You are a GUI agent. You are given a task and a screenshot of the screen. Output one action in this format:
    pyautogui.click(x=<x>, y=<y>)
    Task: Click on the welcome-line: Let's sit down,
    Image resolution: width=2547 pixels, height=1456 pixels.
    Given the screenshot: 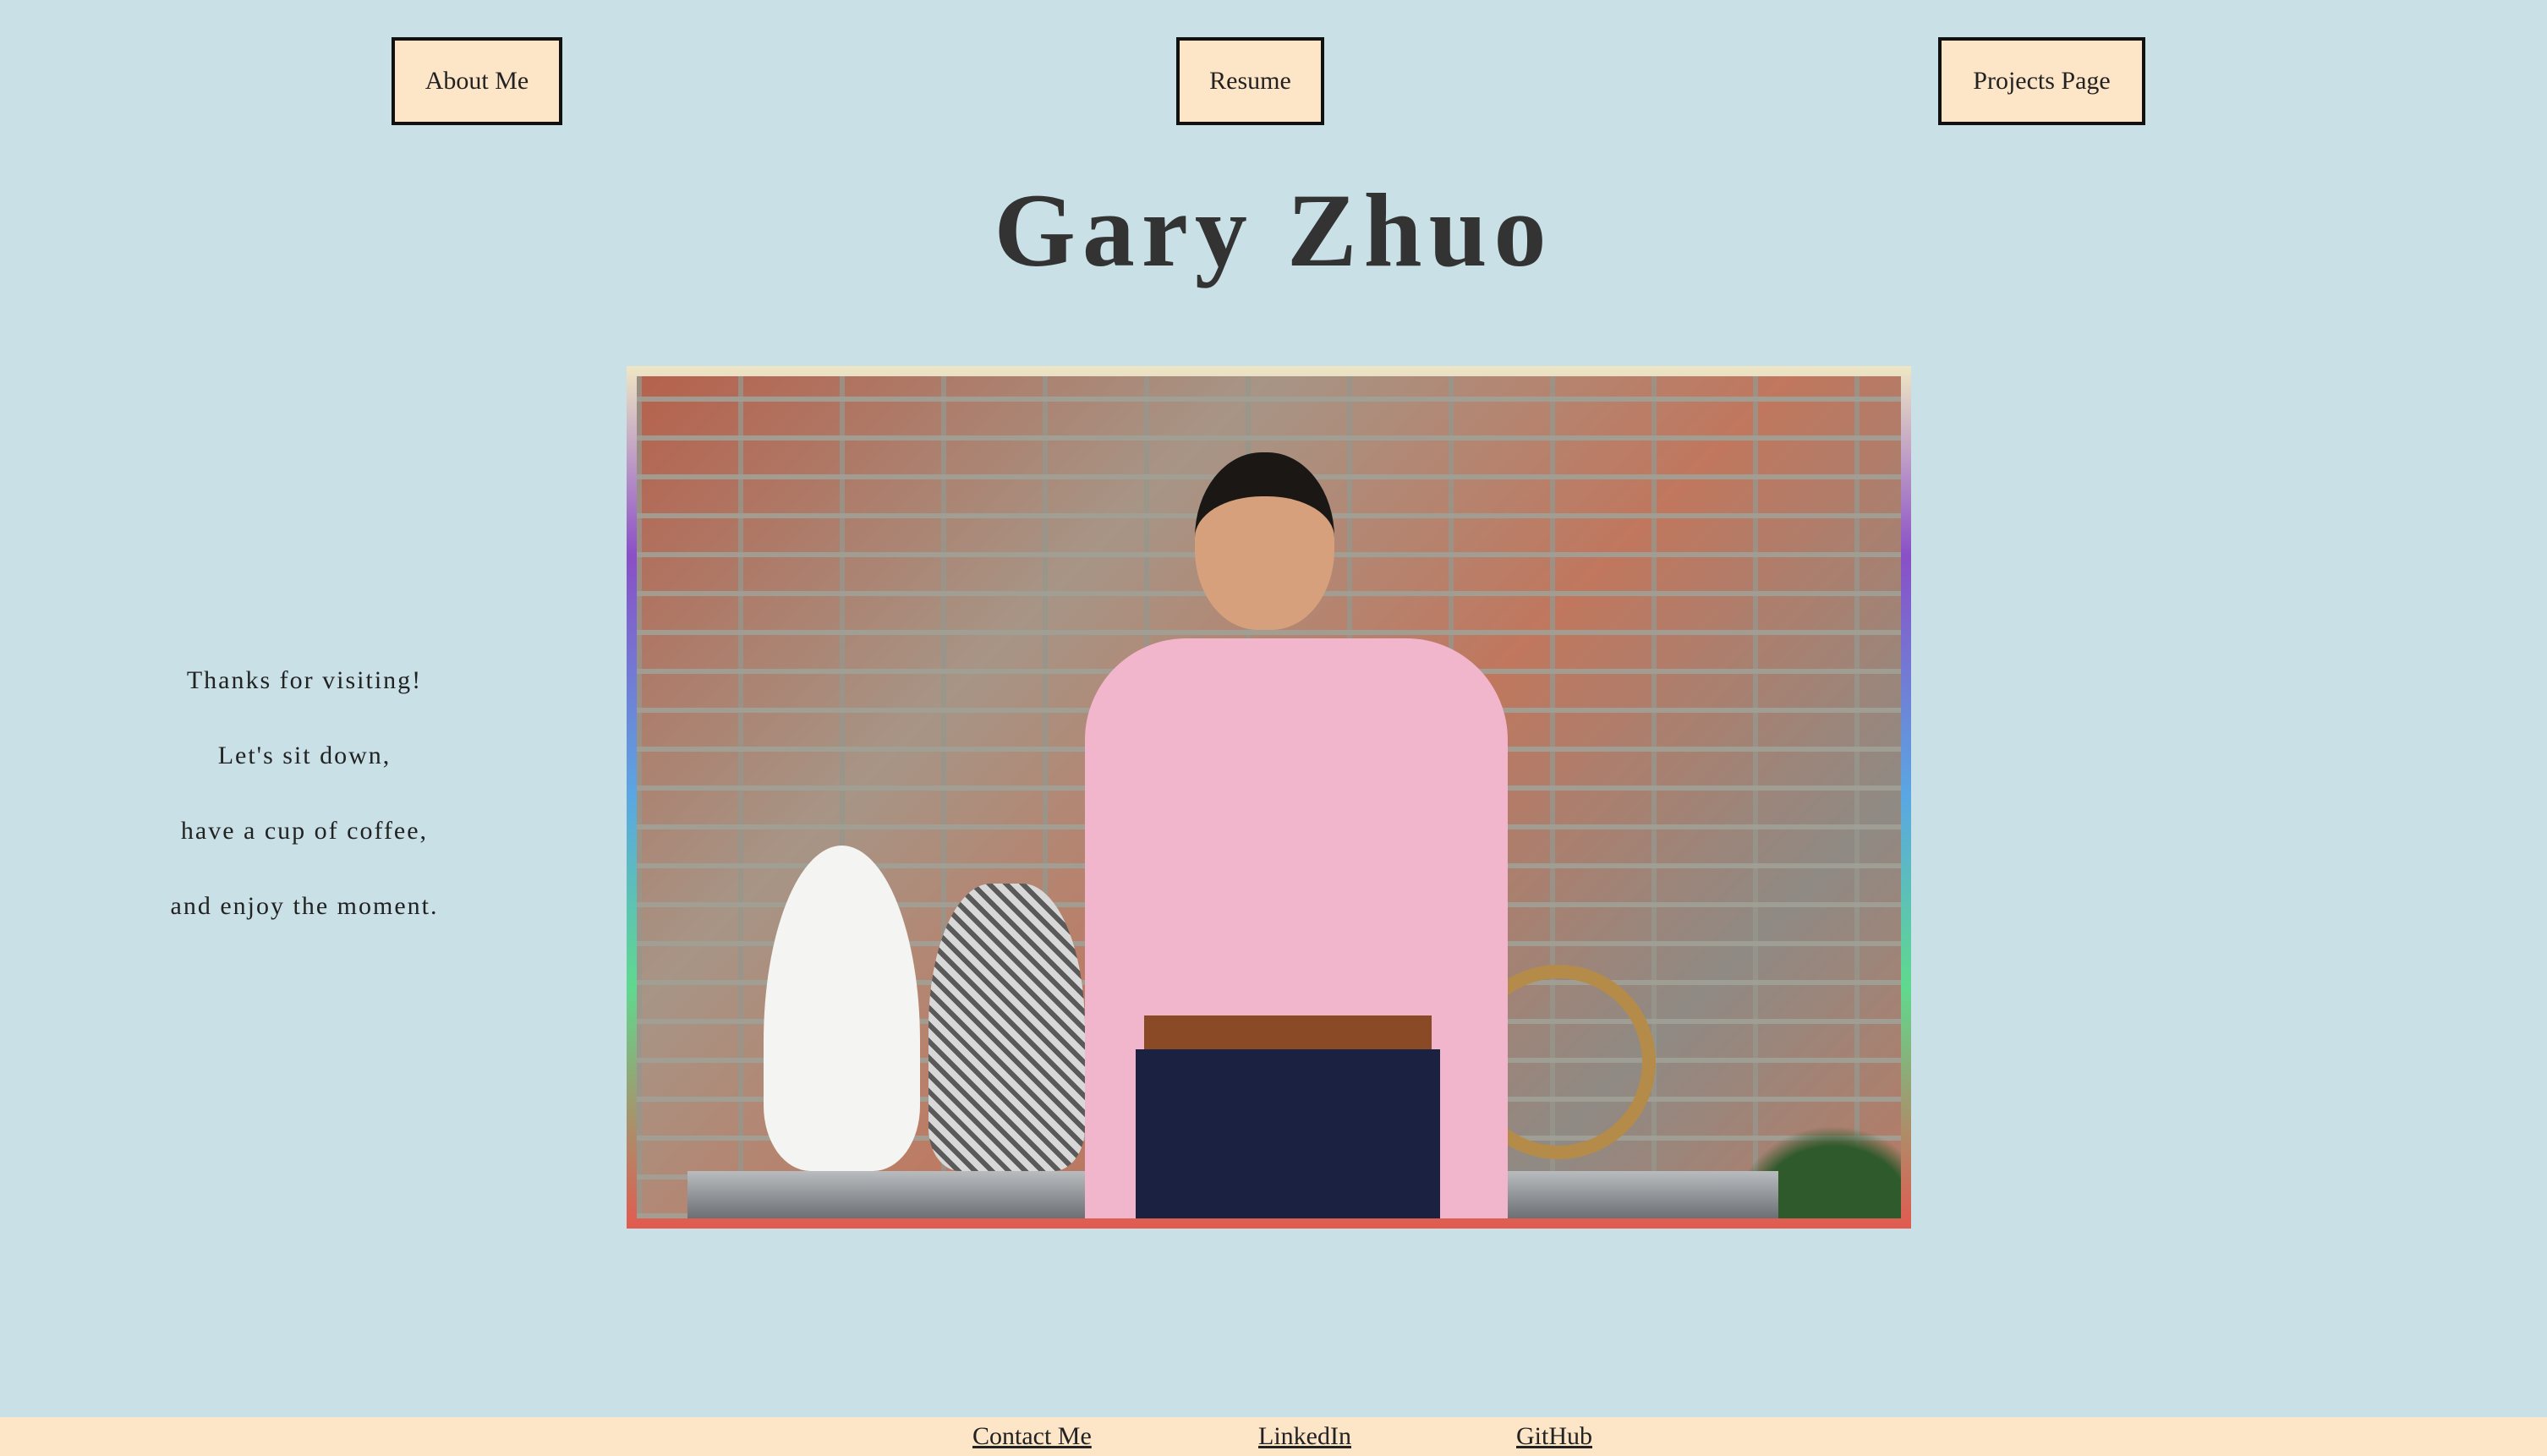 What is the action you would take?
    pyautogui.click(x=304, y=755)
    